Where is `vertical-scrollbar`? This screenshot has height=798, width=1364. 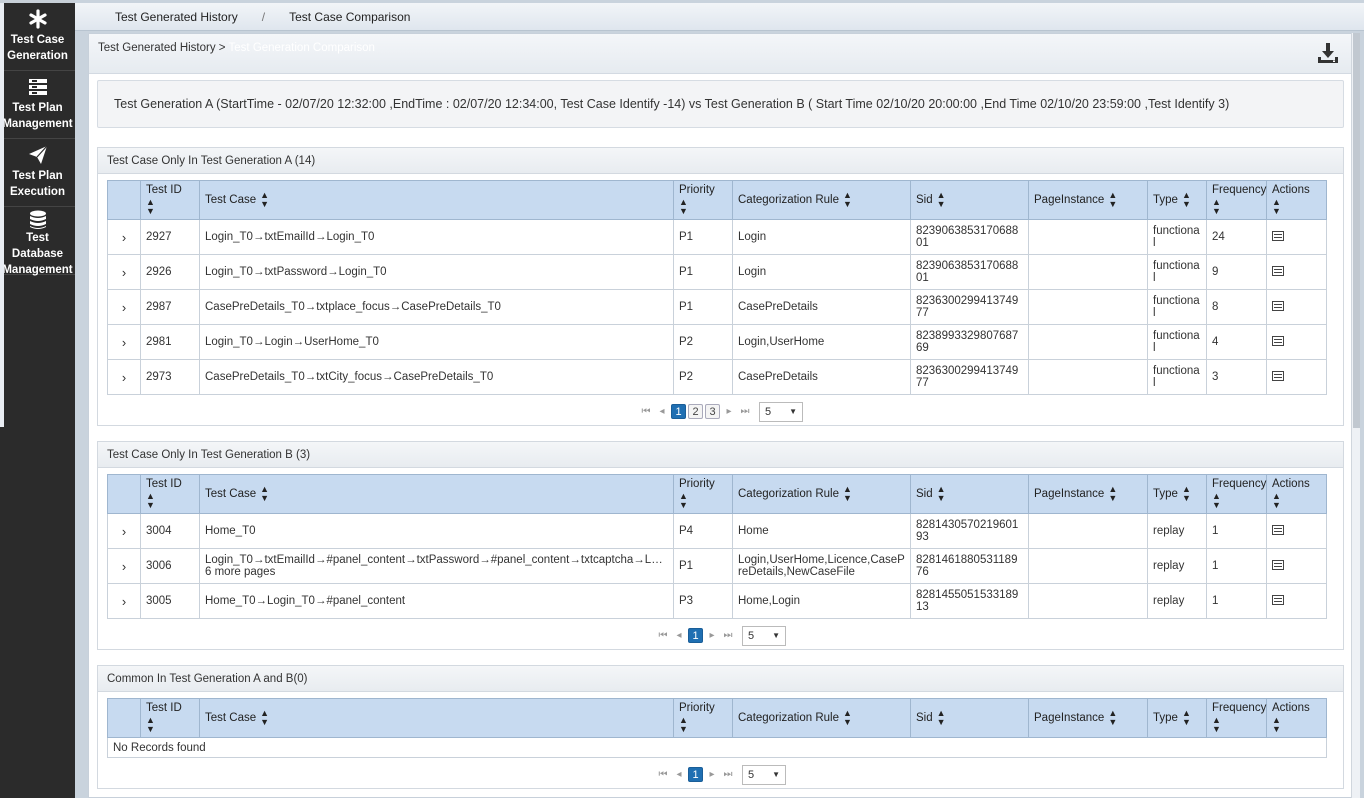
vertical-scrollbar is located at coordinates (1355, 415).